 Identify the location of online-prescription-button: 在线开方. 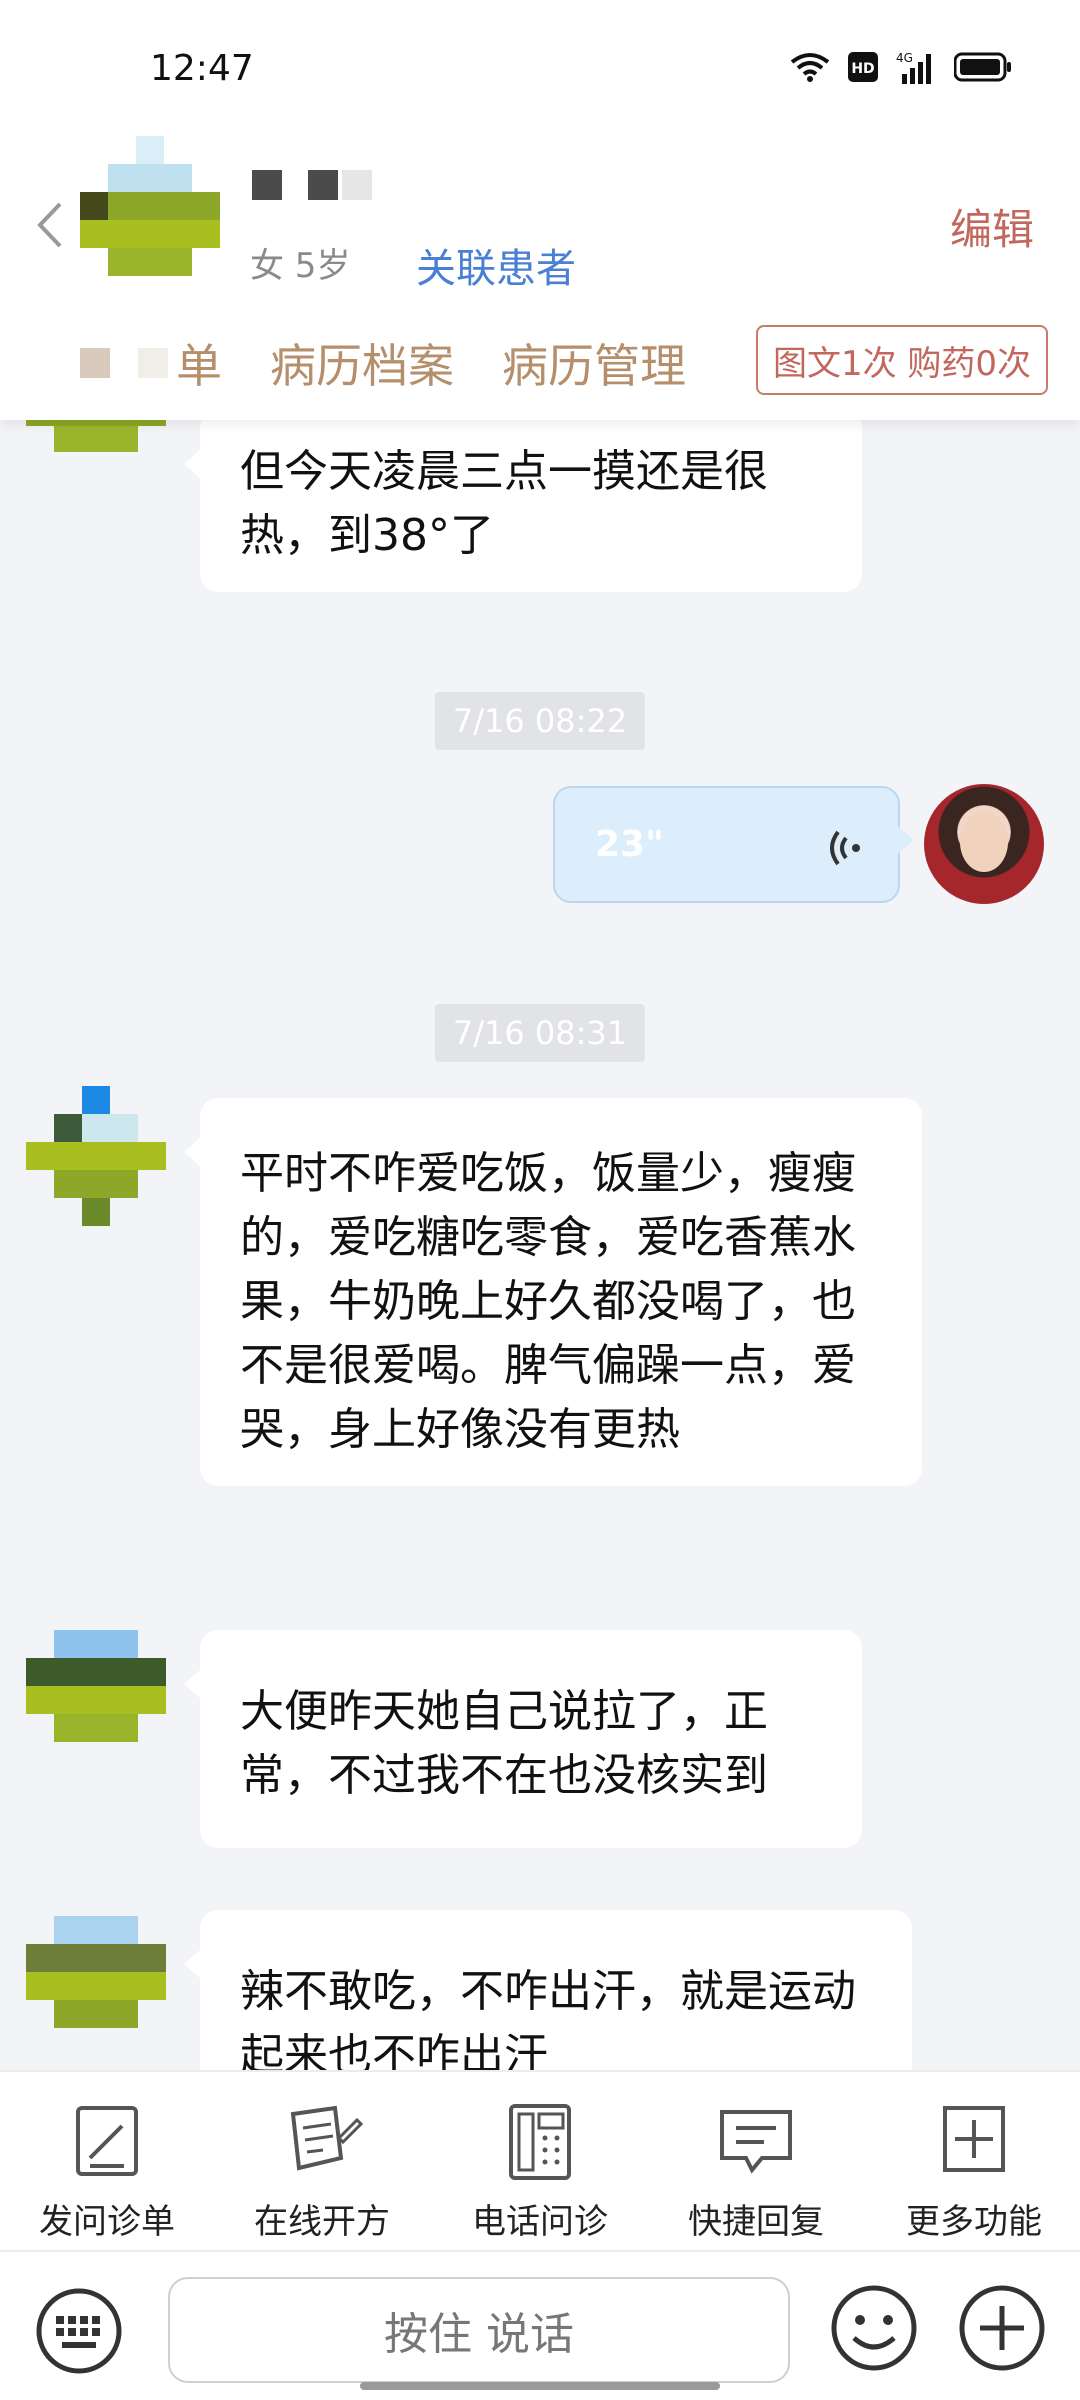
(322, 2170).